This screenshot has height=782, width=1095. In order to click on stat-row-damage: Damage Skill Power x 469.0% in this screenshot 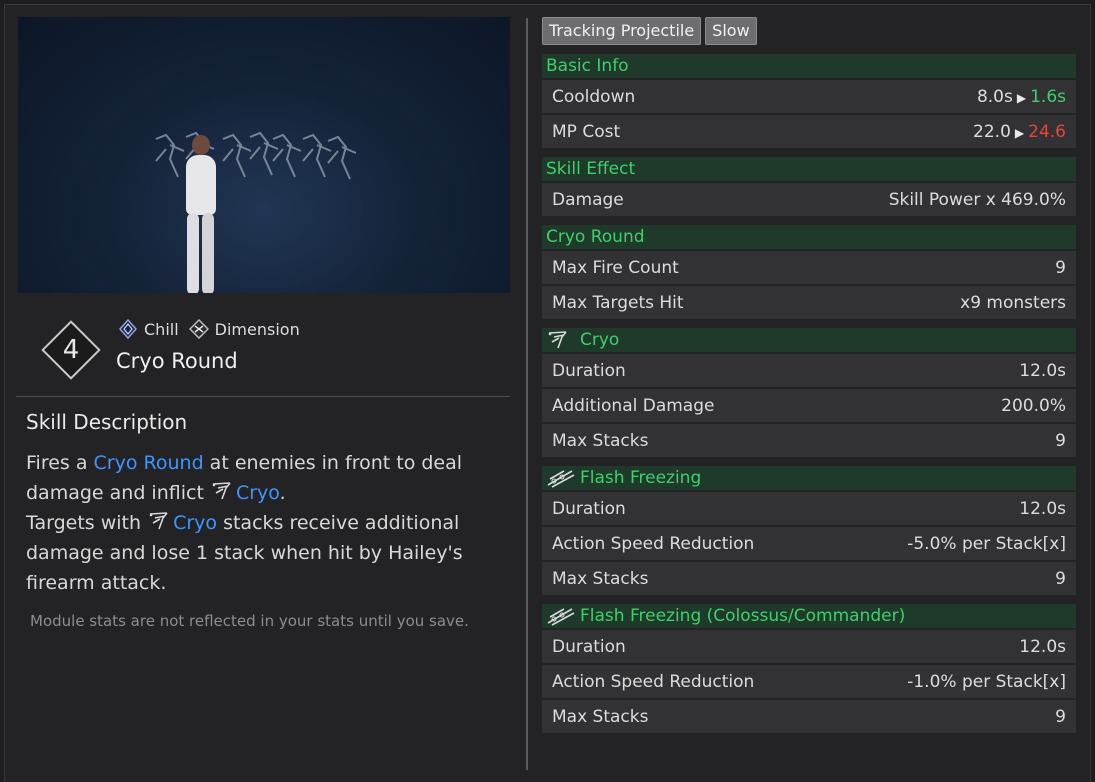, I will do `click(809, 199)`.